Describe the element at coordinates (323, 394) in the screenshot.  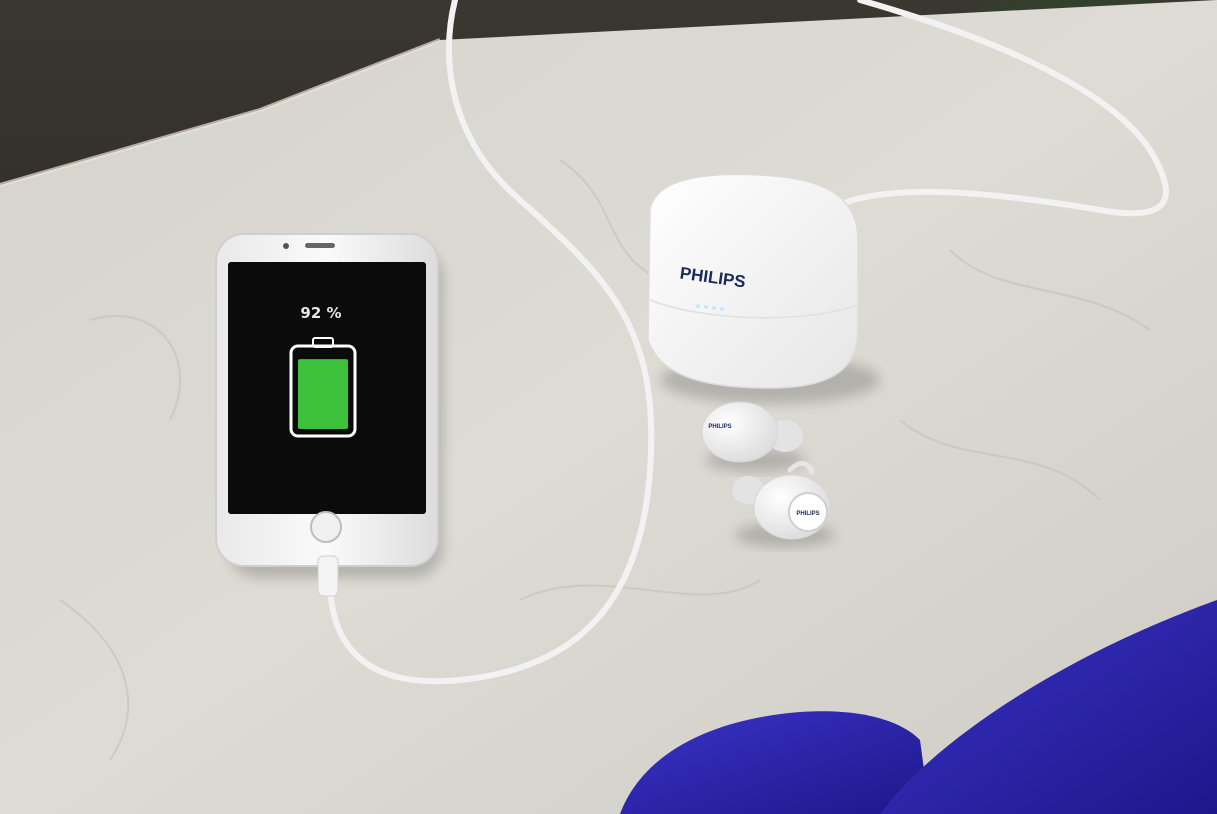
I see `battery-level-fill` at that location.